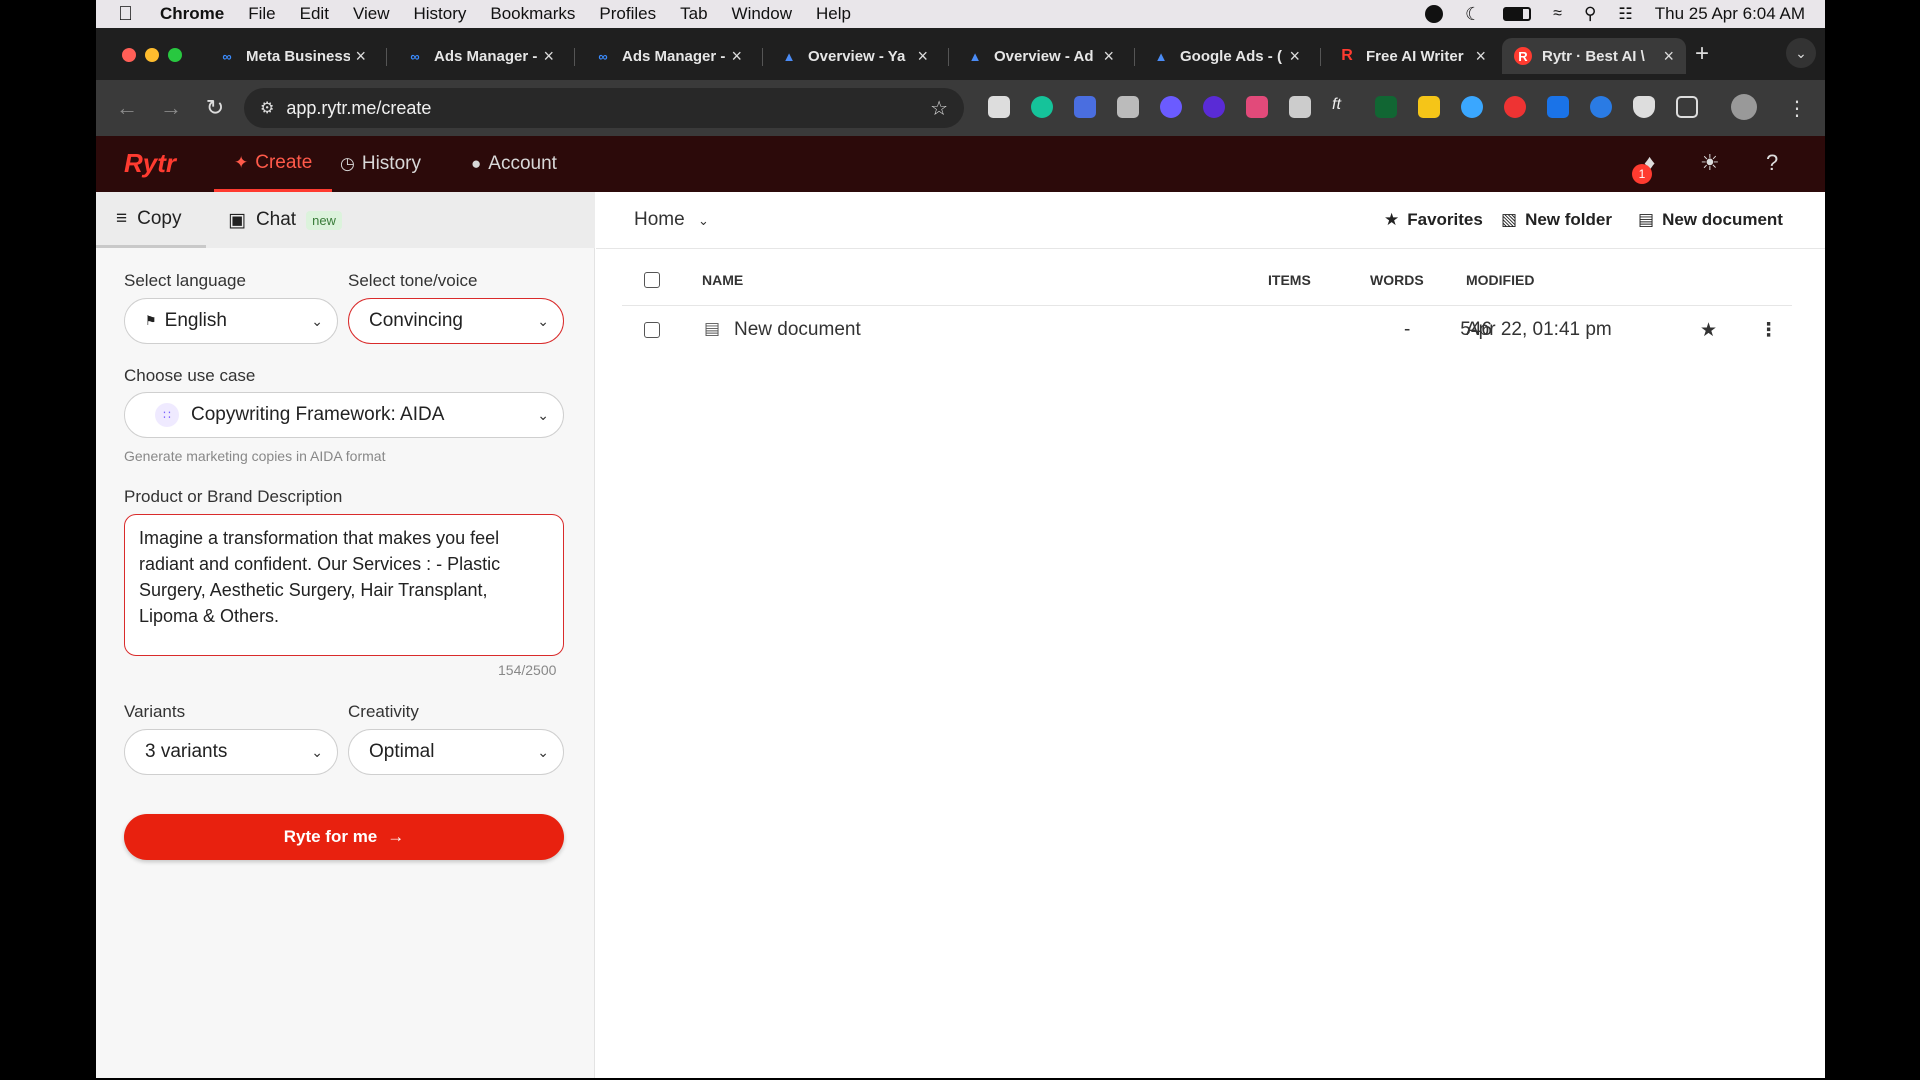  I want to click on new-document-button: ▤ New document, so click(1710, 220).